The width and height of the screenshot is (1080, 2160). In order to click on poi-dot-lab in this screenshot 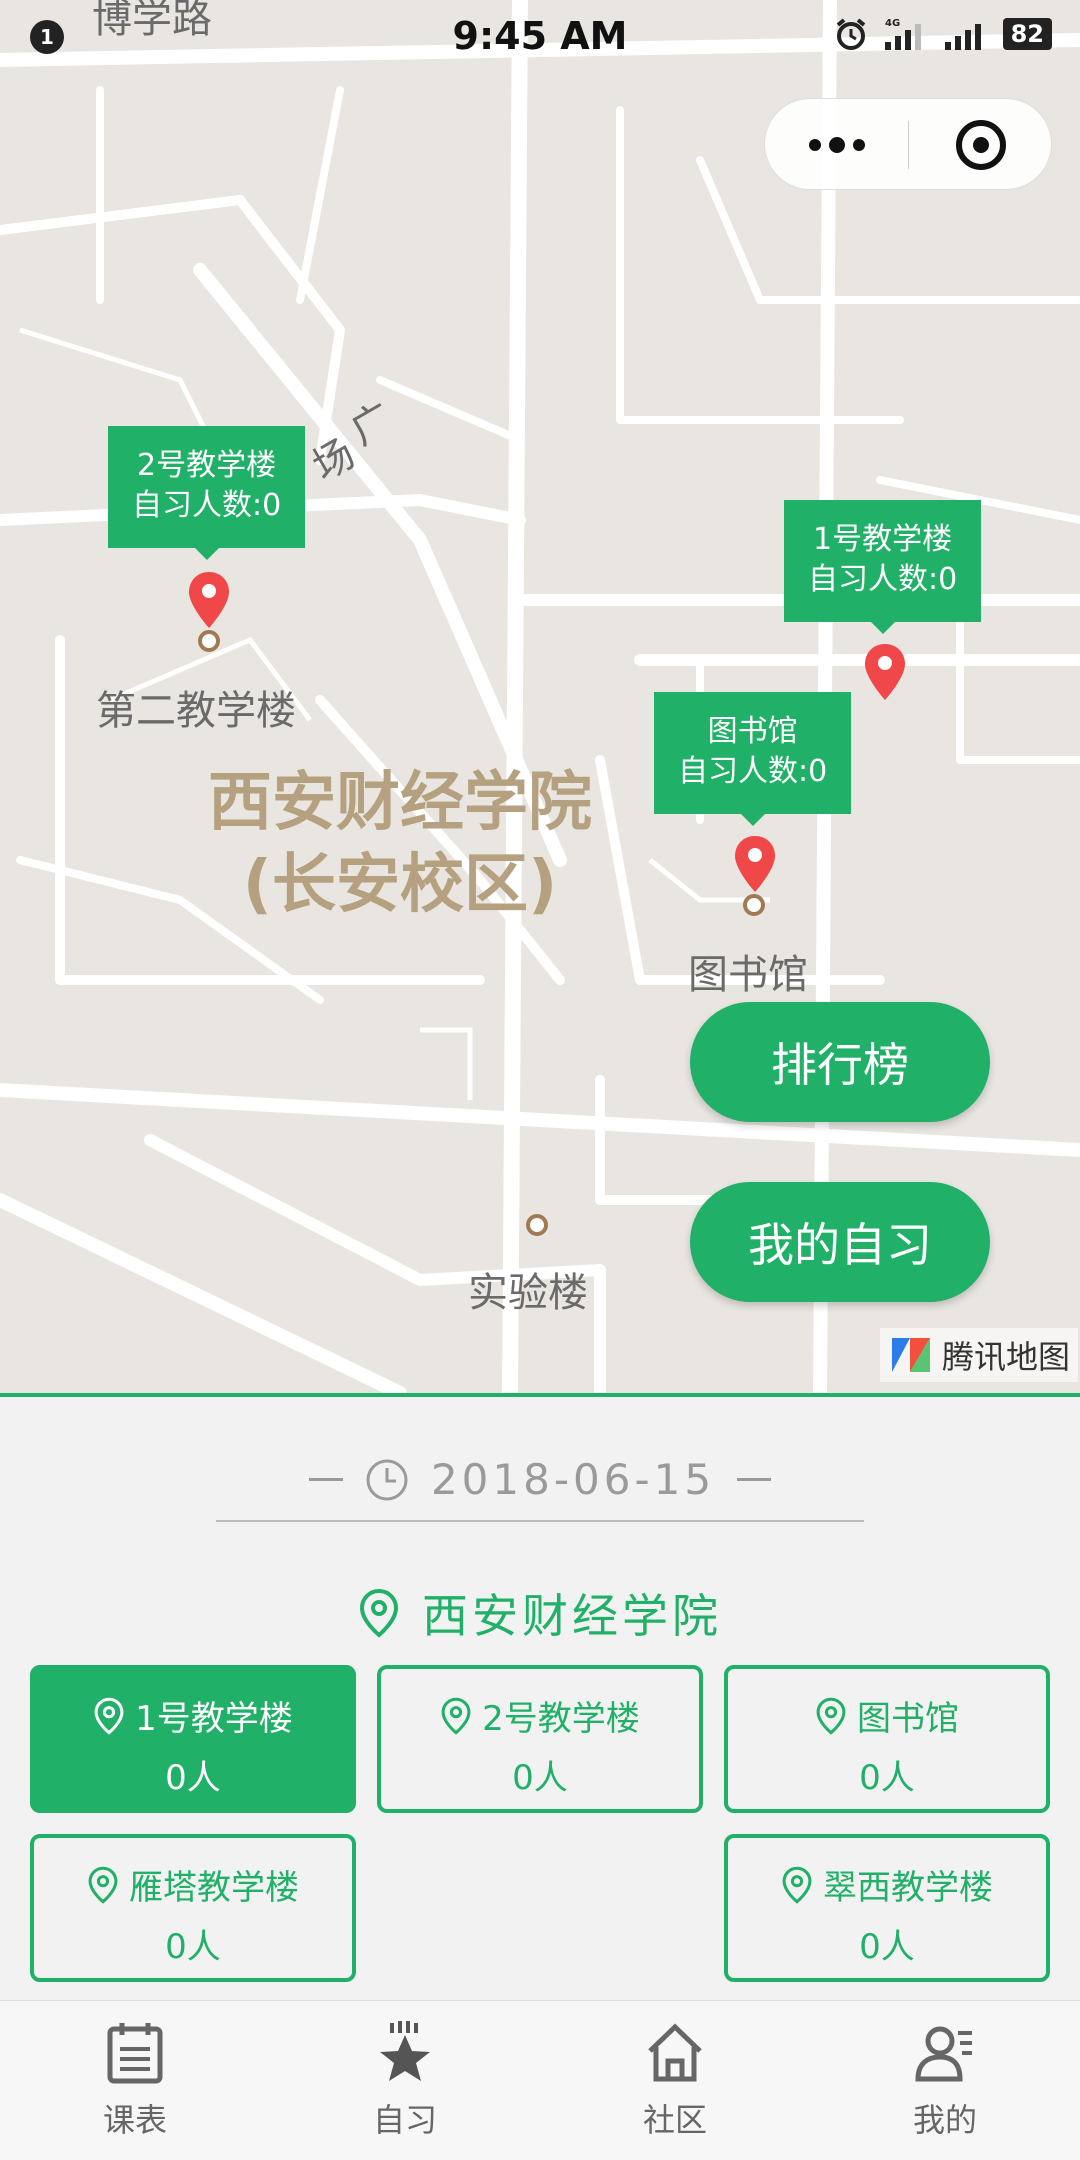, I will do `click(537, 1225)`.